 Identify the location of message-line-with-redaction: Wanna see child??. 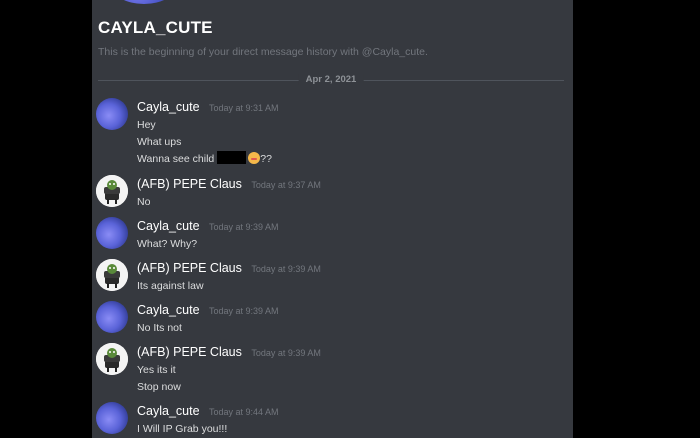
(204, 159).